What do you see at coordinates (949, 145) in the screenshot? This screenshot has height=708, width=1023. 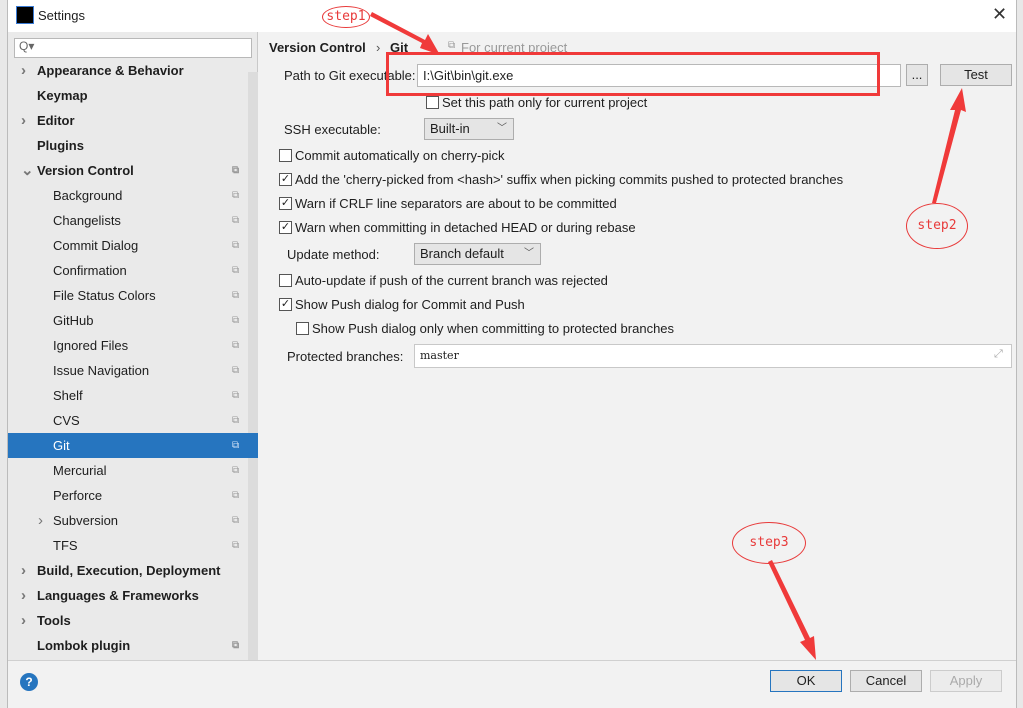 I see `step2-arrow` at bounding box center [949, 145].